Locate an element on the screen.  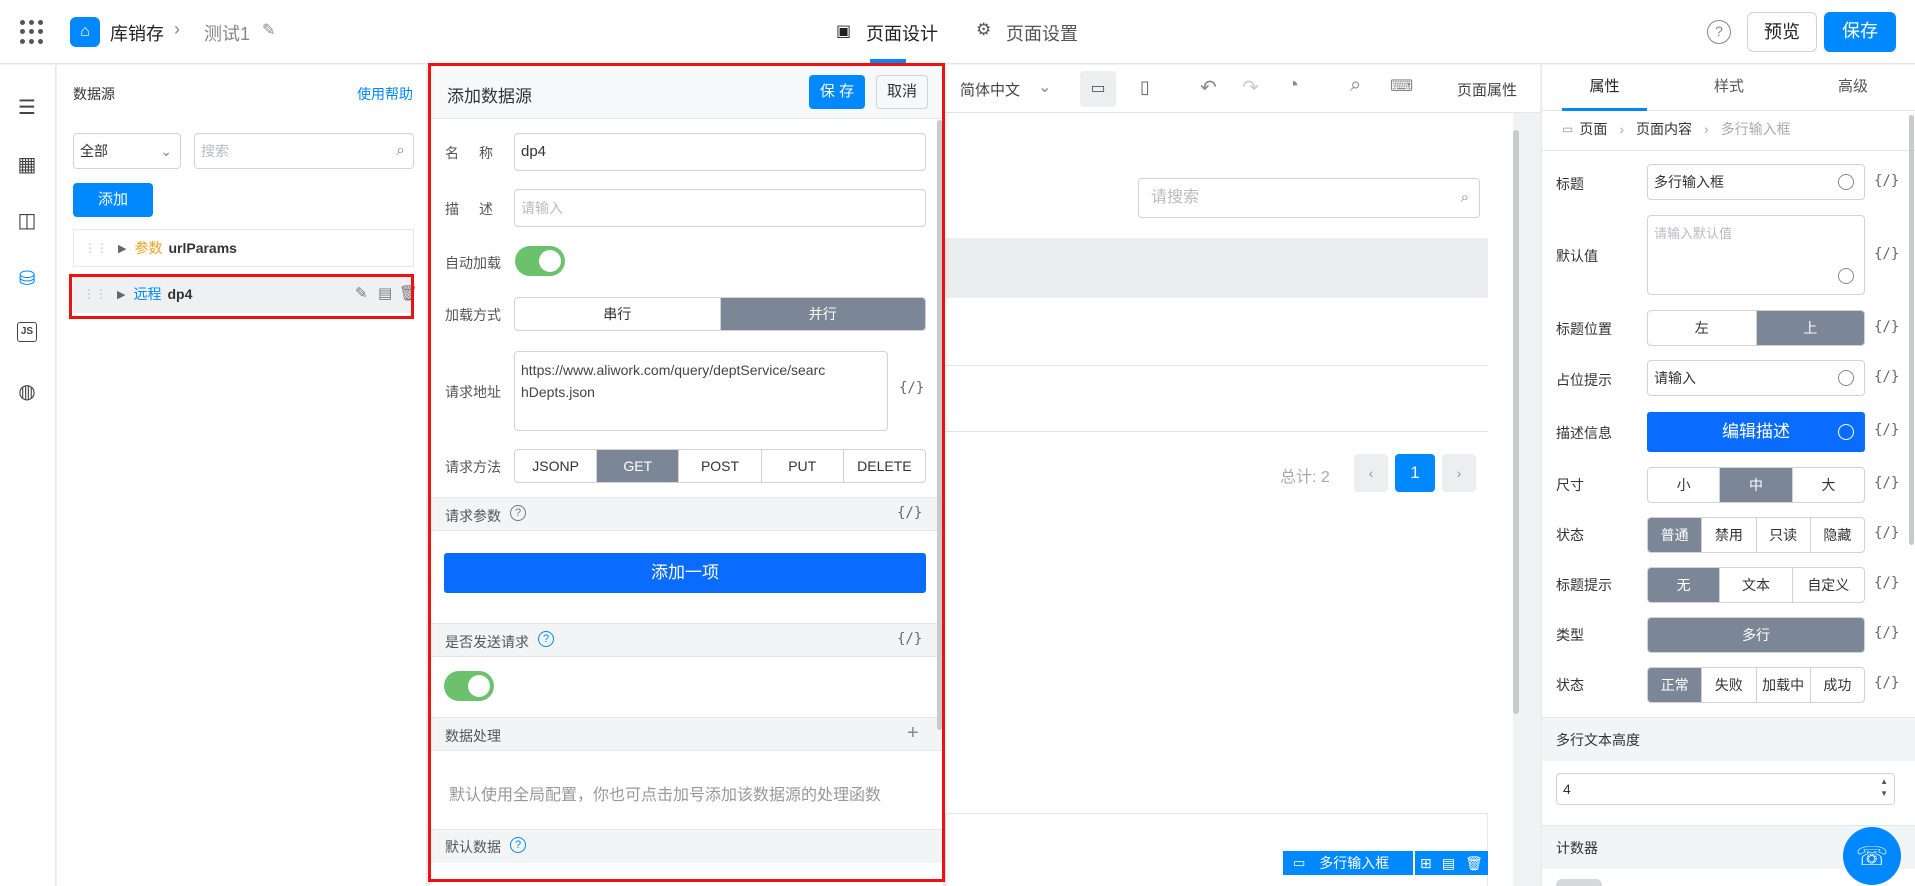
method-get: GET is located at coordinates (638, 466).